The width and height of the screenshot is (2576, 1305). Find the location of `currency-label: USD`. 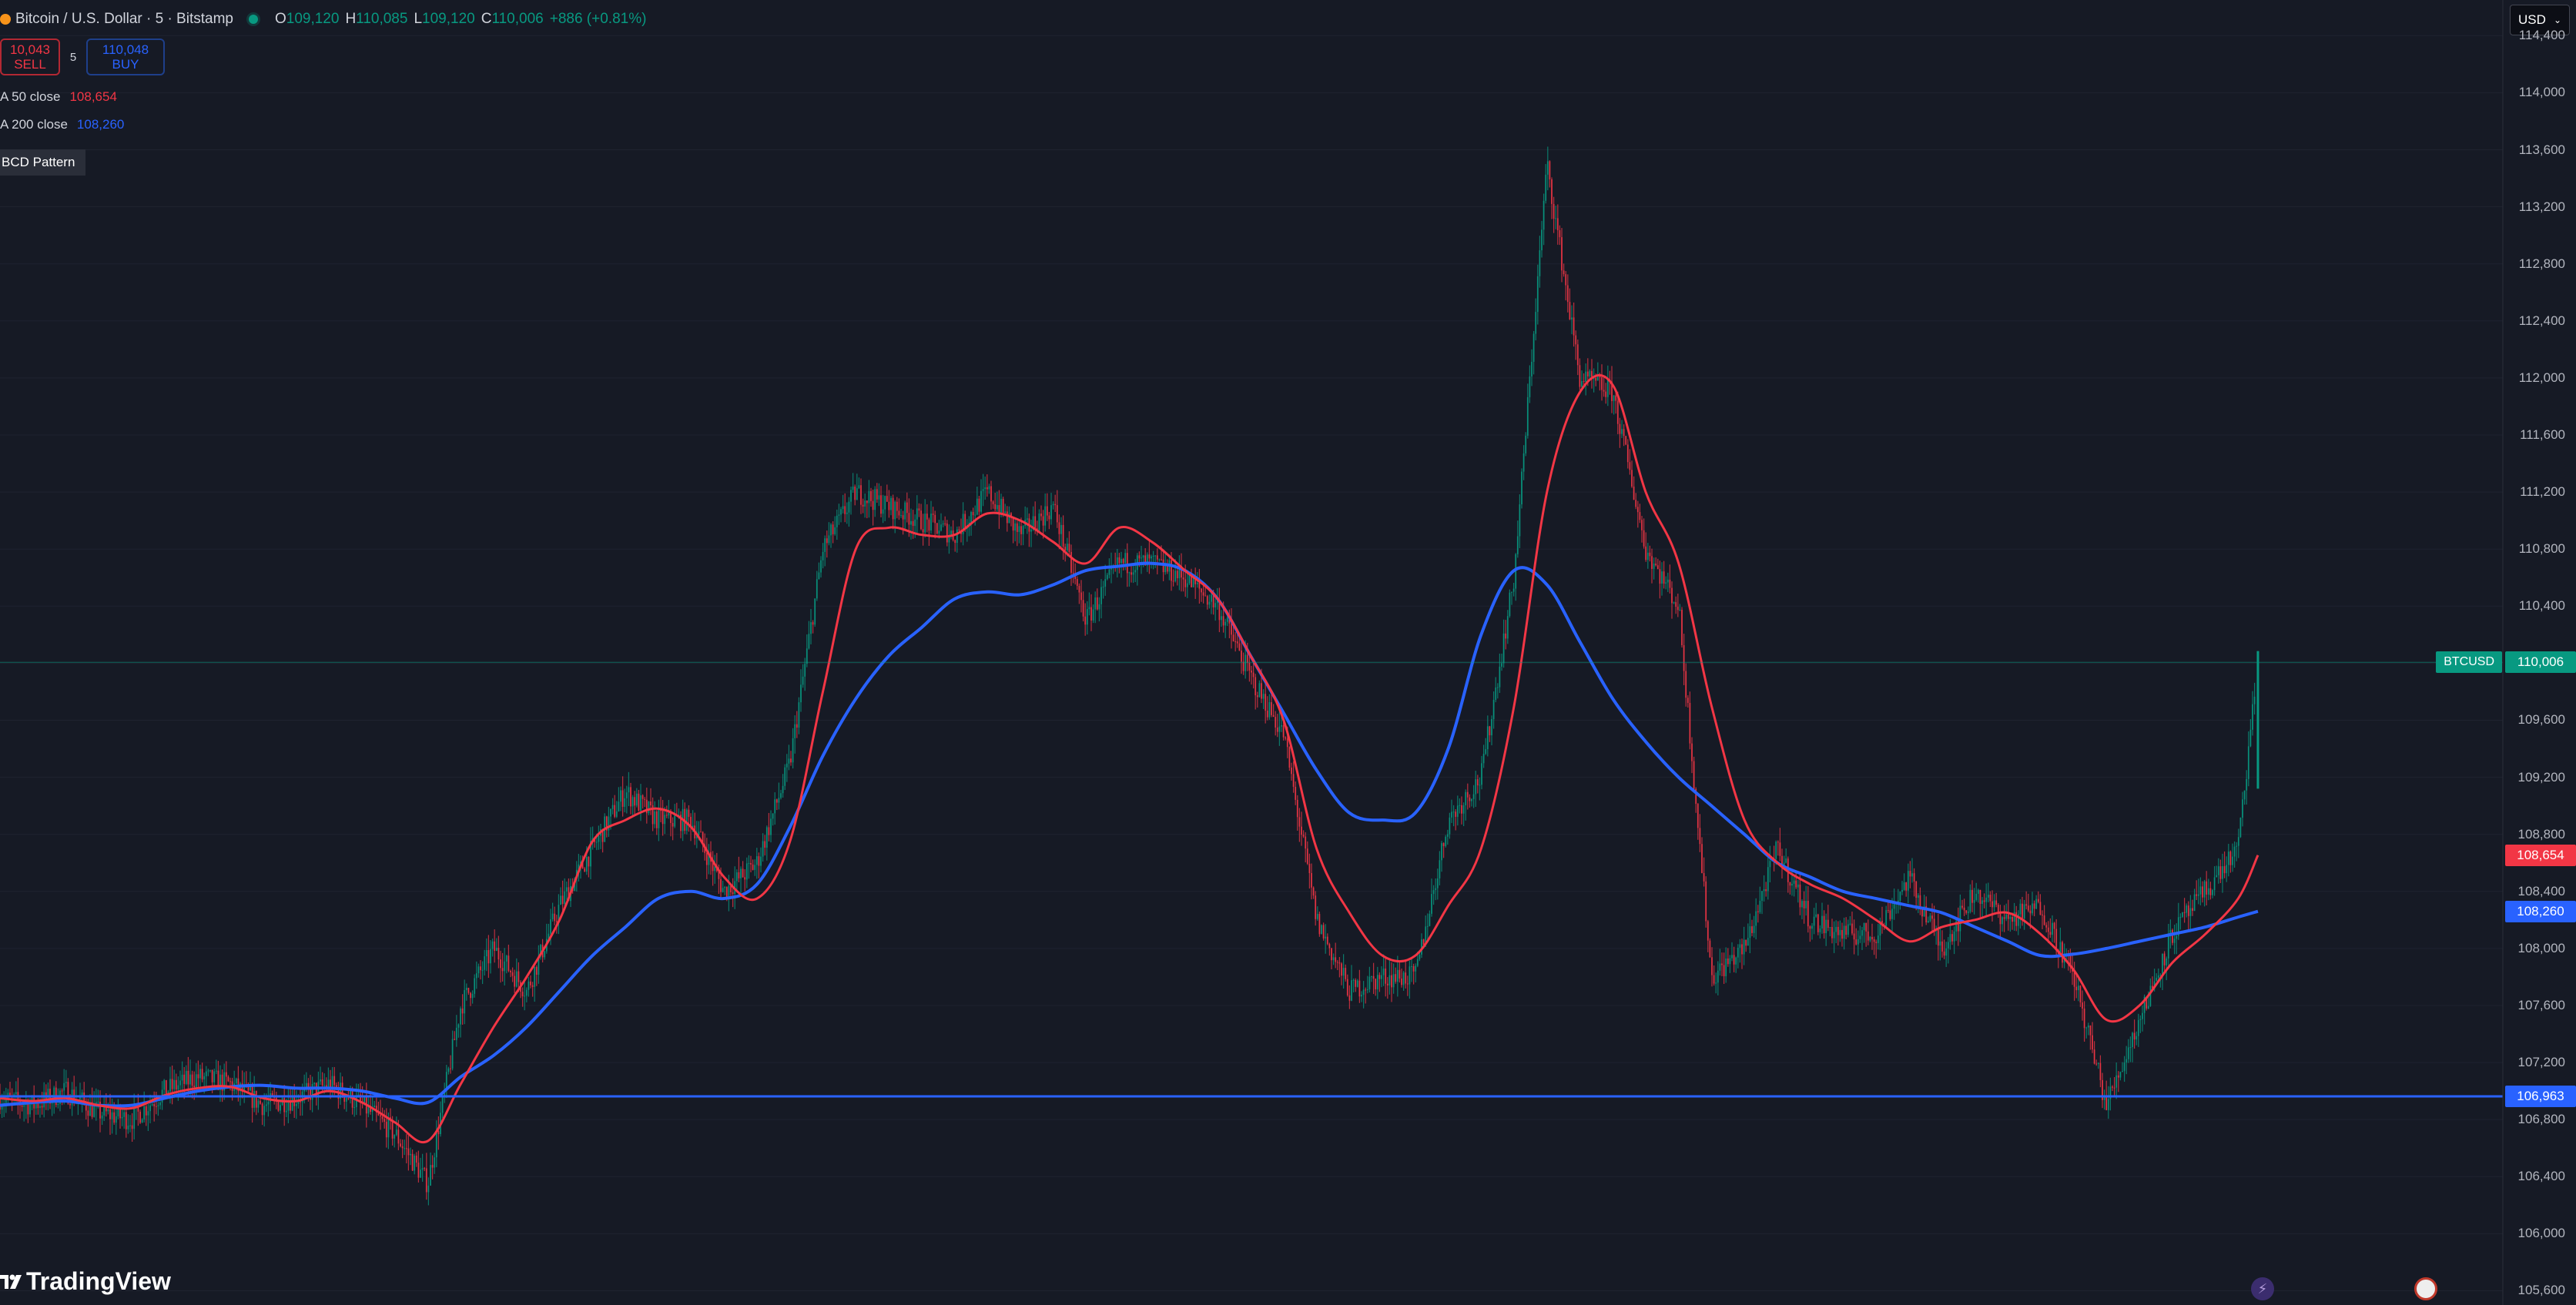

currency-label: USD is located at coordinates (2532, 19).